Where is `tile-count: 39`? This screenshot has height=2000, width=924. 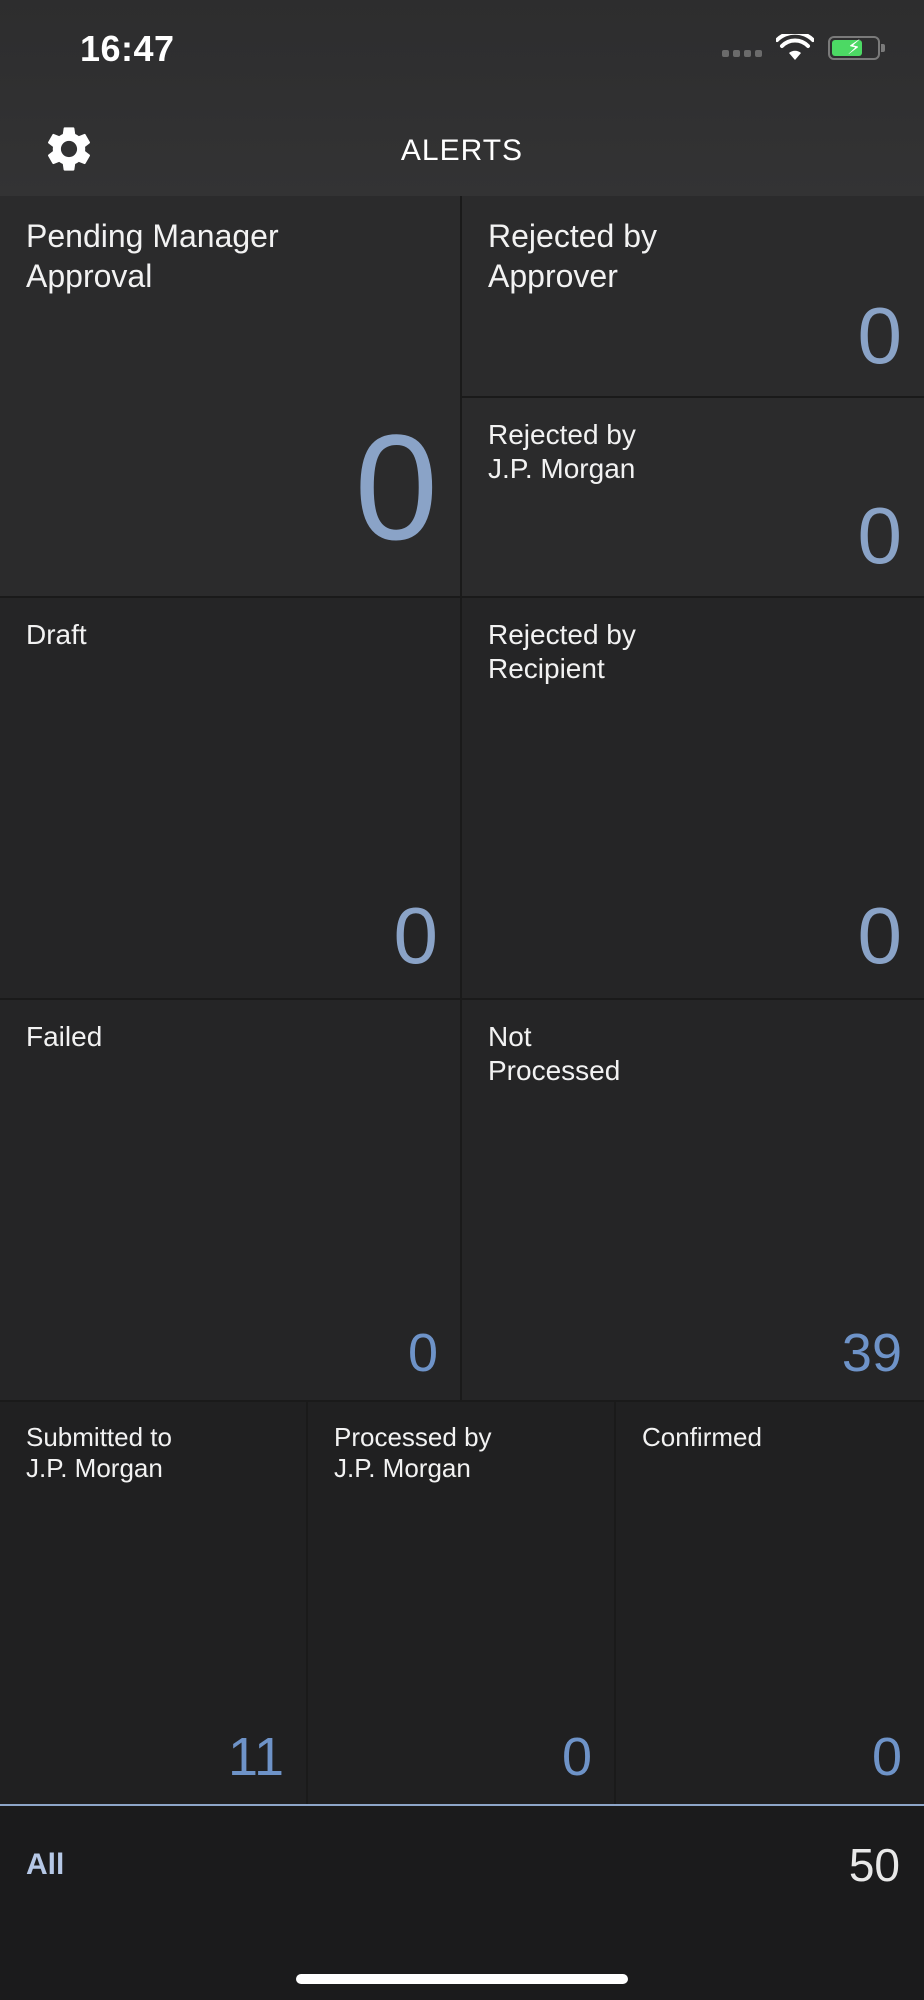
tile-count: 39 is located at coordinates (871, 1353).